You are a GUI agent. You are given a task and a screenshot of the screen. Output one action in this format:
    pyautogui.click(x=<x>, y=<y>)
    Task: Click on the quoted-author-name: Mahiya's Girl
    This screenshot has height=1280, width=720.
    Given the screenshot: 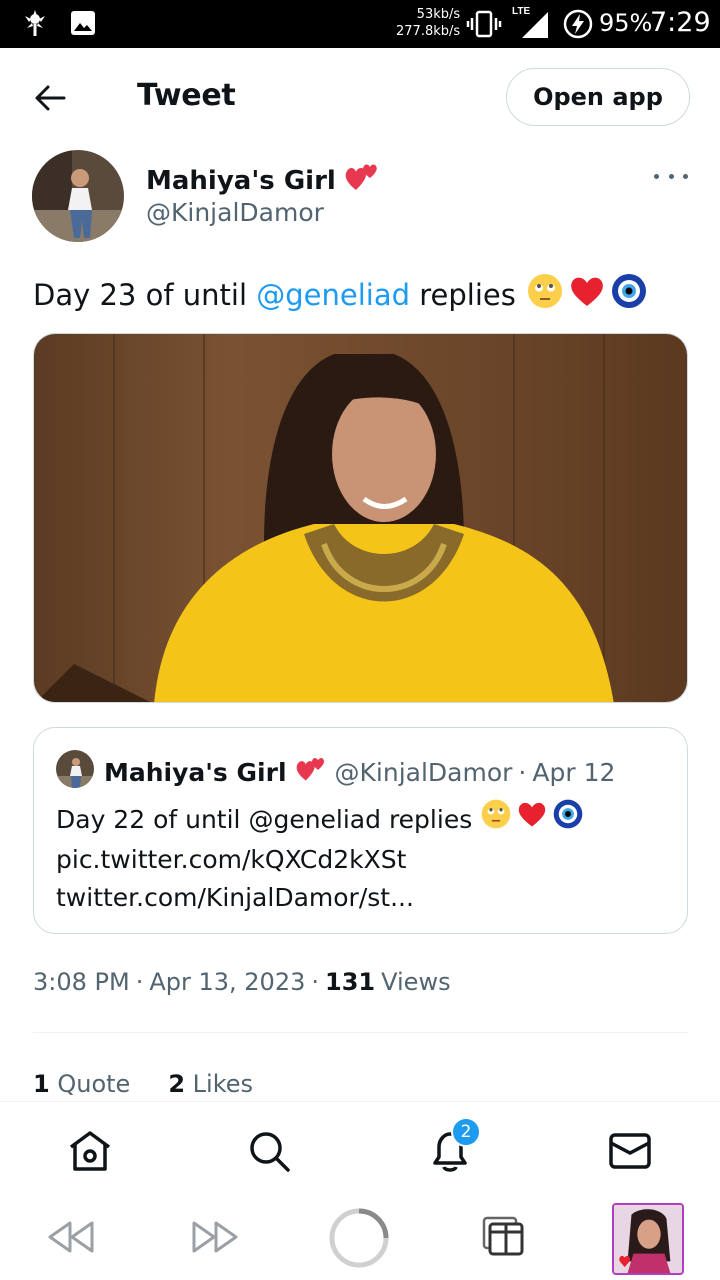 What is the action you would take?
    pyautogui.click(x=195, y=772)
    